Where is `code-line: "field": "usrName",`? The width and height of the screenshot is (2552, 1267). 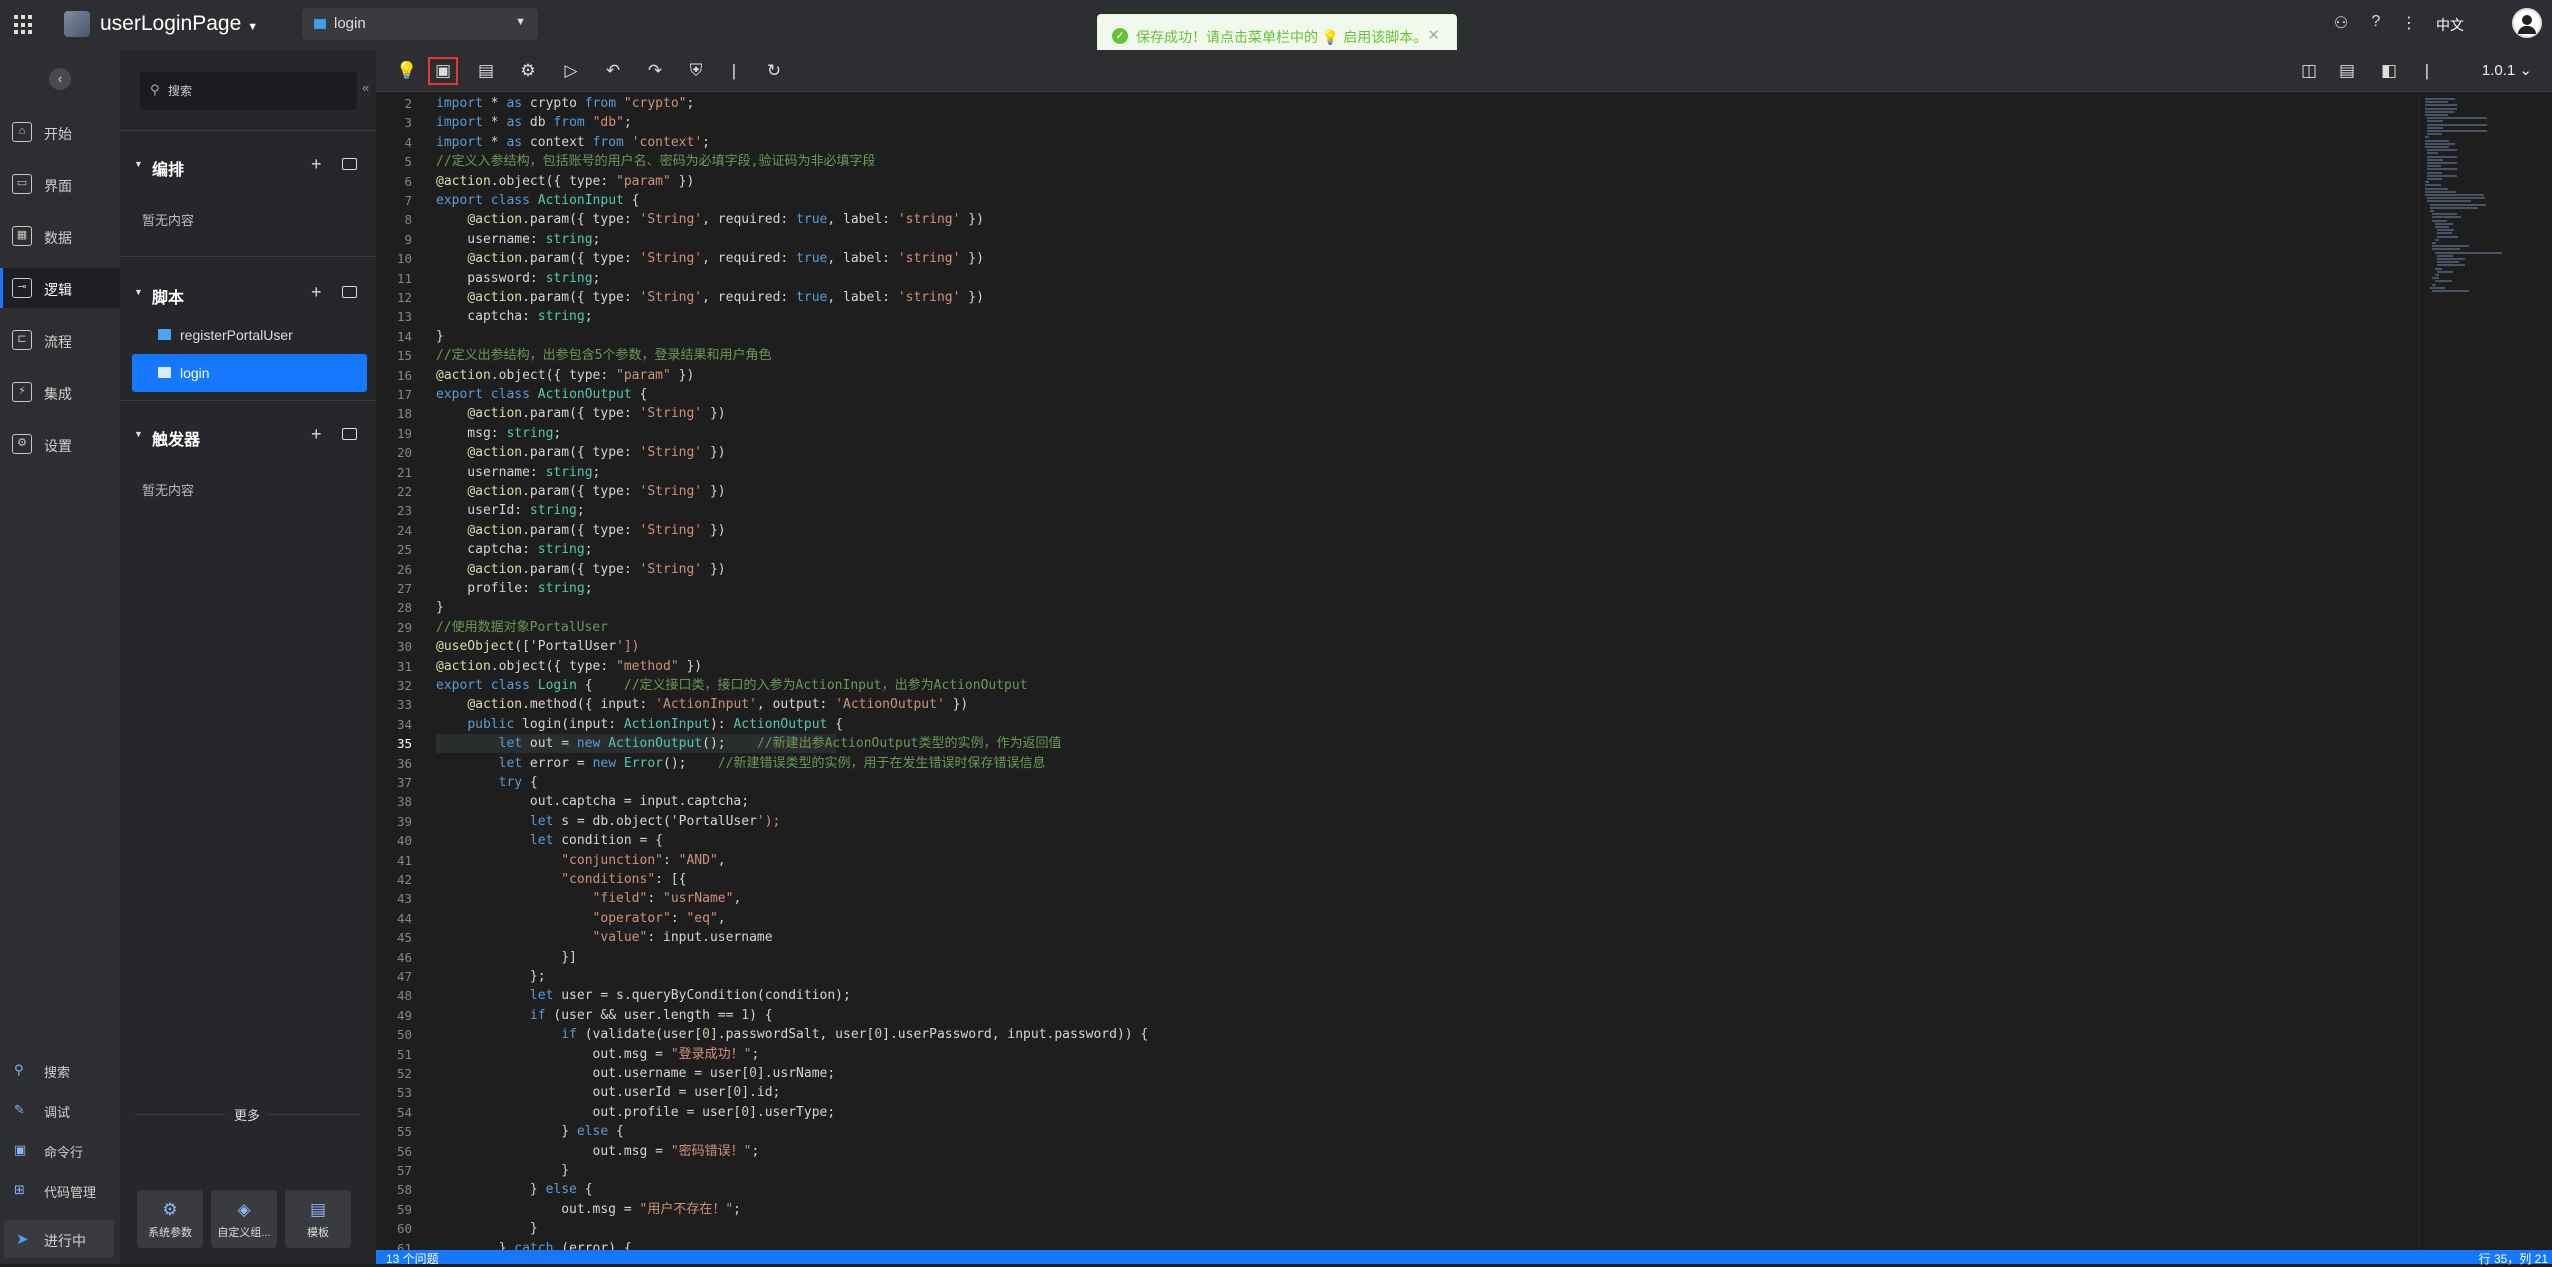
code-line: "field": "usrName", is located at coordinates (589, 898).